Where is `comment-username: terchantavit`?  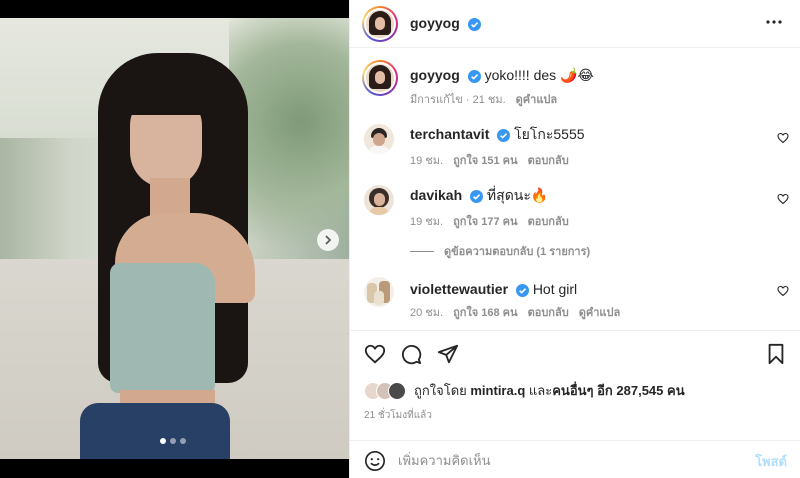
comment-username: terchantavit is located at coordinates (449, 134).